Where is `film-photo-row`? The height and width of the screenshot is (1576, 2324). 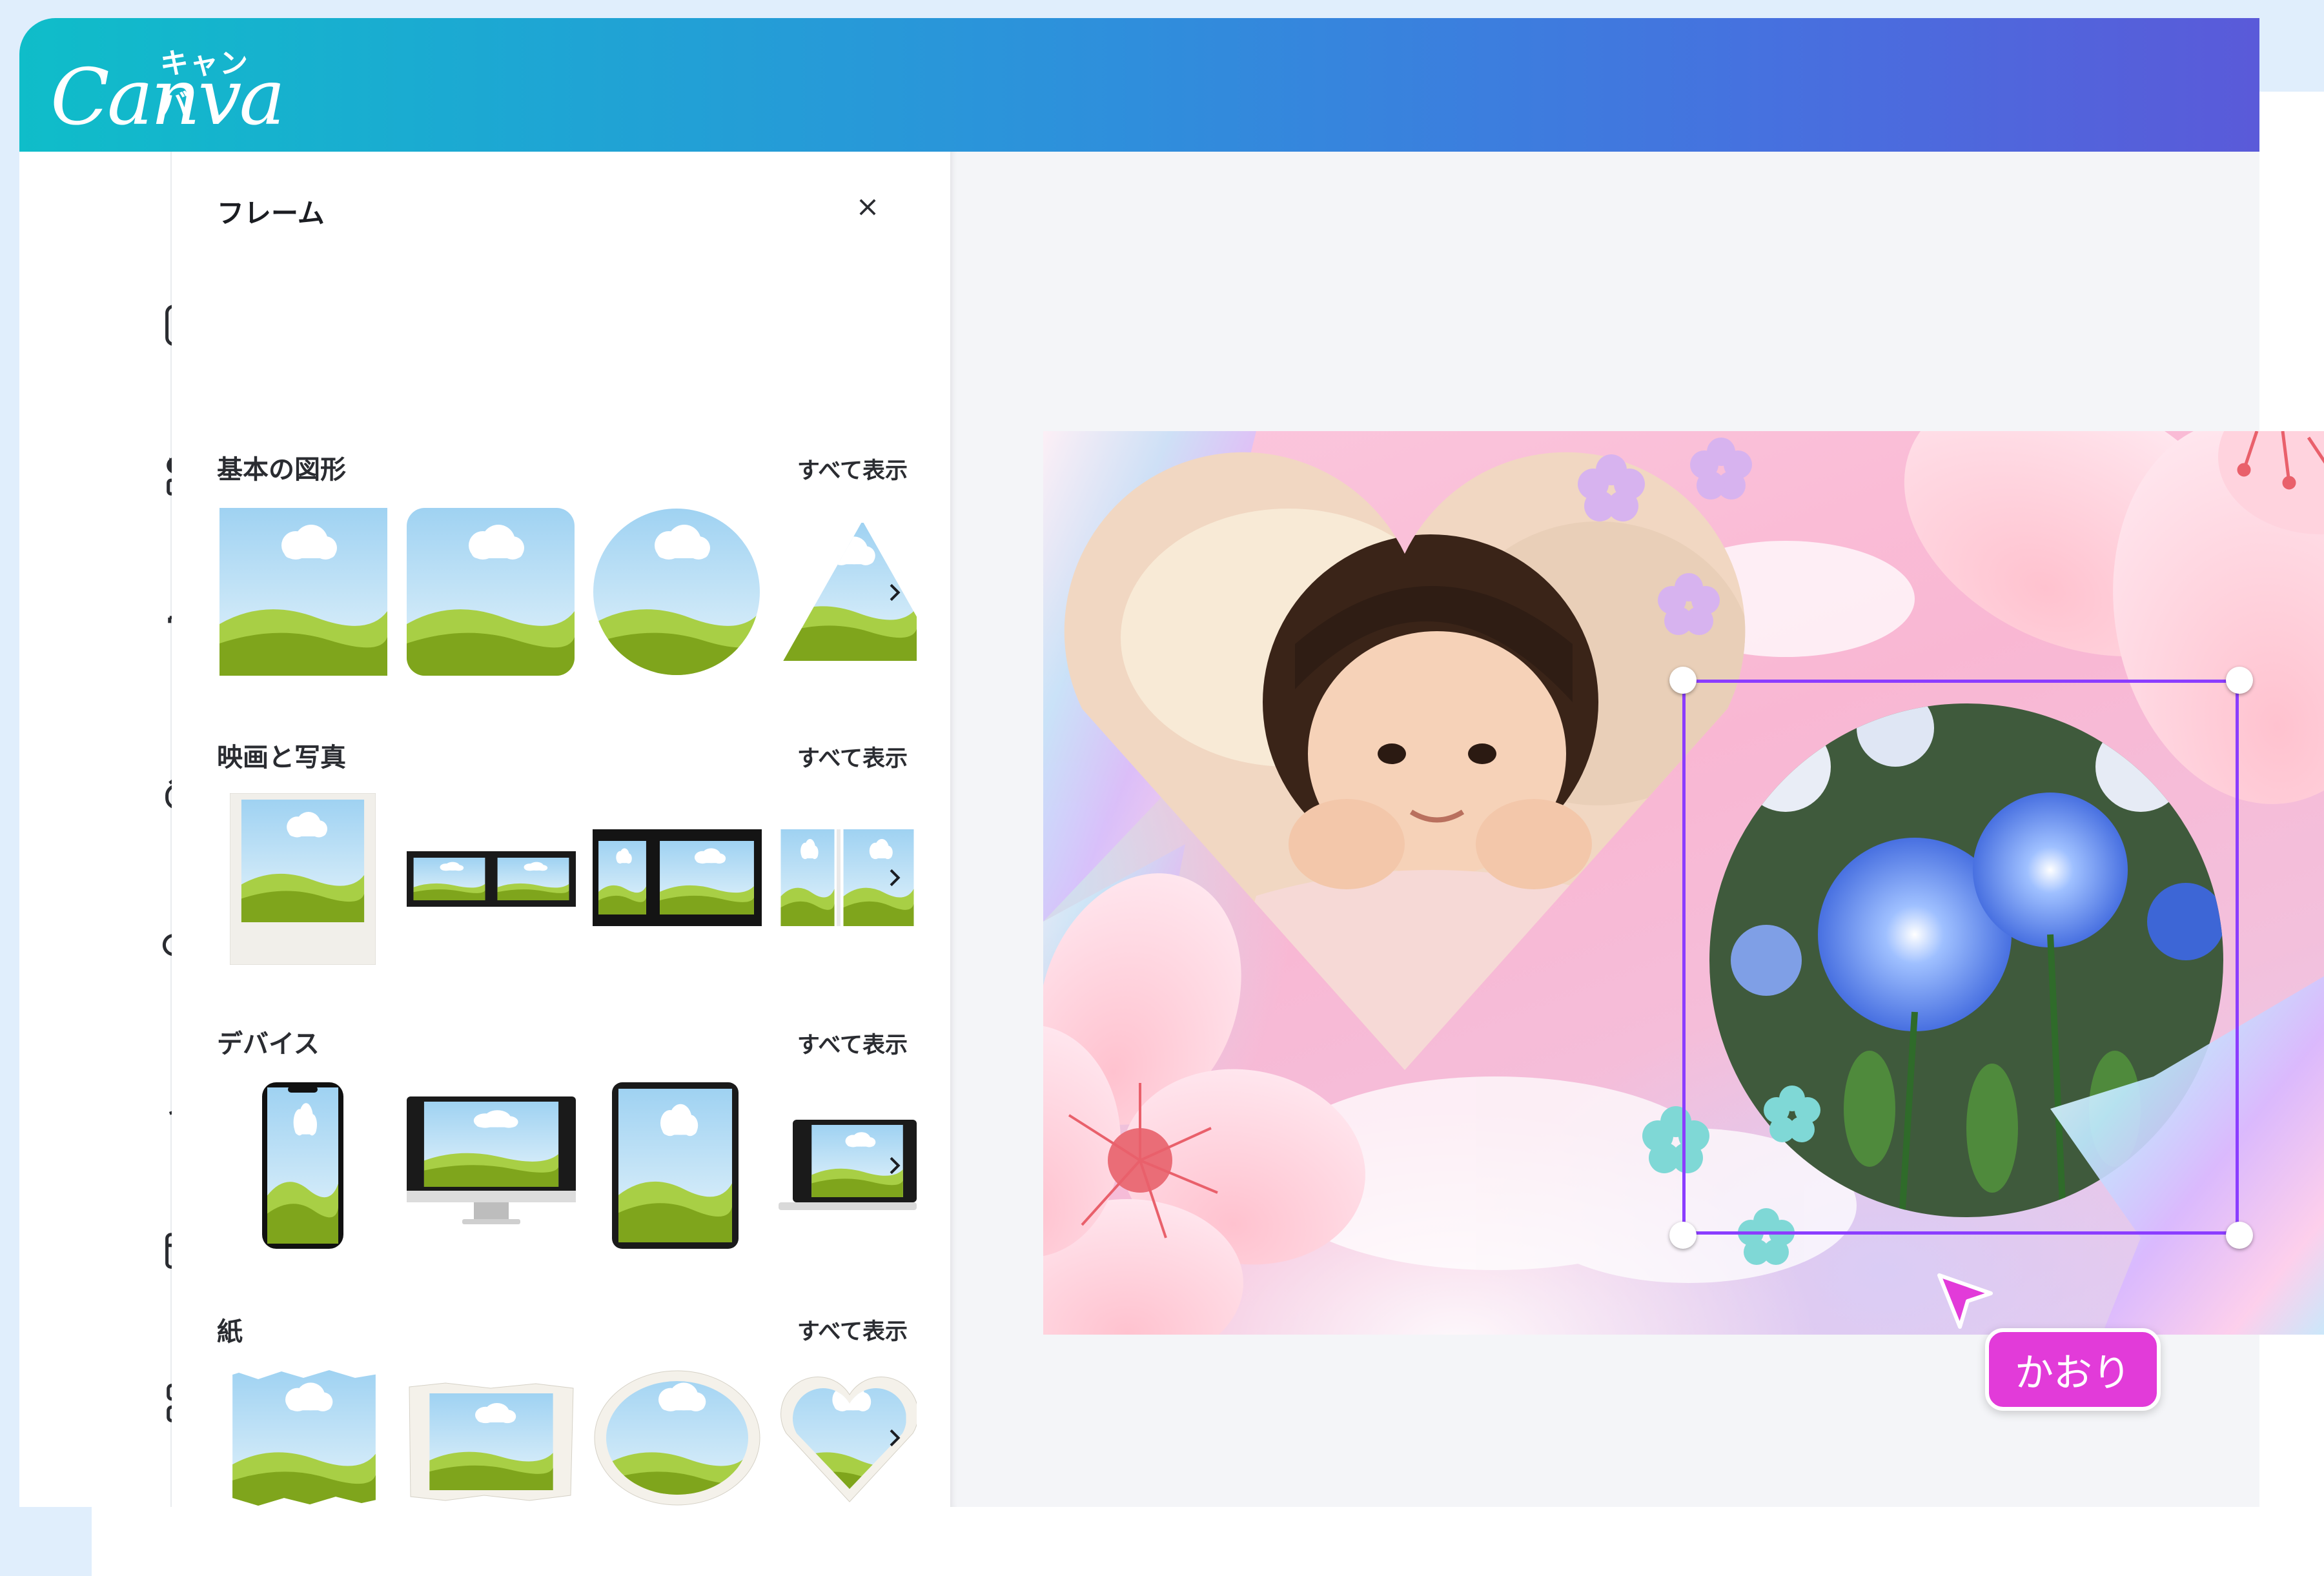
film-photo-row is located at coordinates (568, 879).